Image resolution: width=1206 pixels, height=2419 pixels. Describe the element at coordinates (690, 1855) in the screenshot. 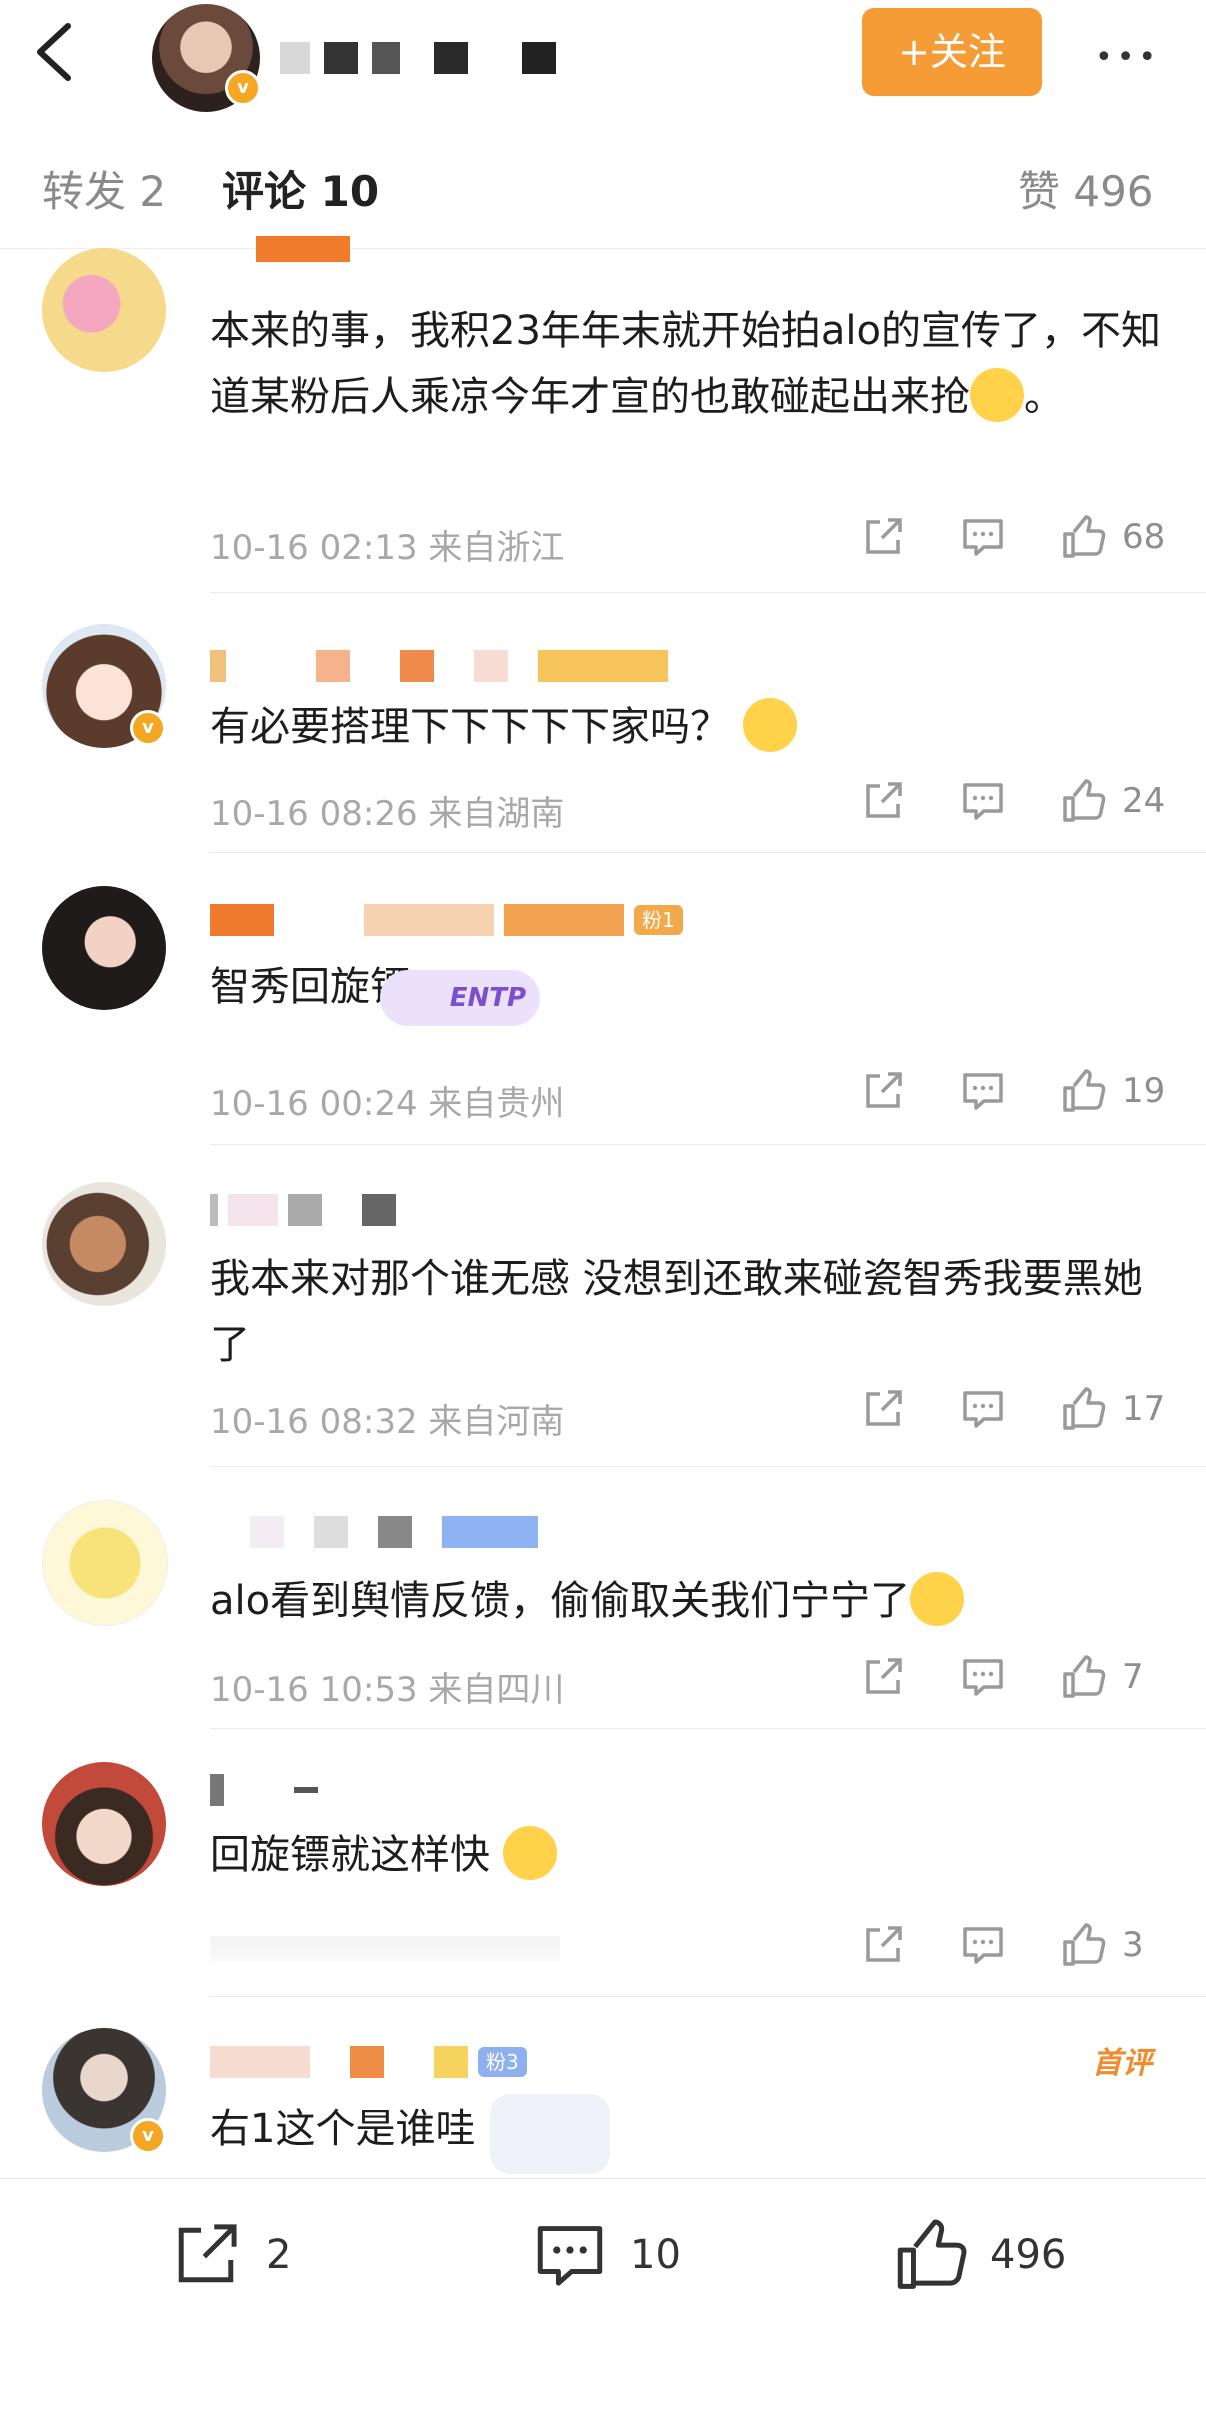

I see `comment-text: 回旋镖就这样快` at that location.